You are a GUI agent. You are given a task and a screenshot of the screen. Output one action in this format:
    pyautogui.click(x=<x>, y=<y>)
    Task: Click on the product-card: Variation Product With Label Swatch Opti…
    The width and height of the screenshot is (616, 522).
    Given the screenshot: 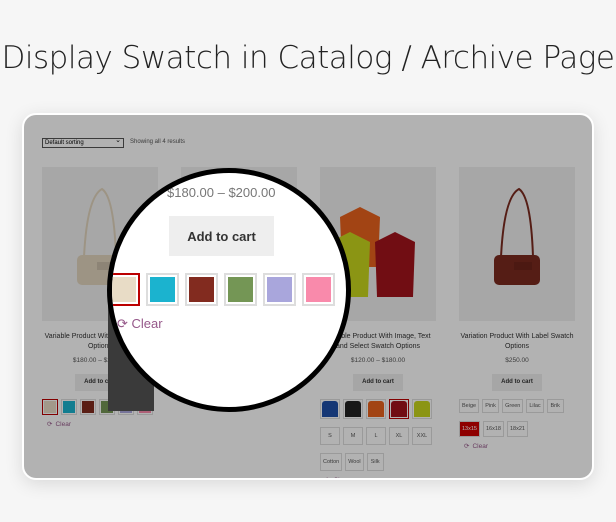 What is the action you would take?
    pyautogui.click(x=517, y=308)
    